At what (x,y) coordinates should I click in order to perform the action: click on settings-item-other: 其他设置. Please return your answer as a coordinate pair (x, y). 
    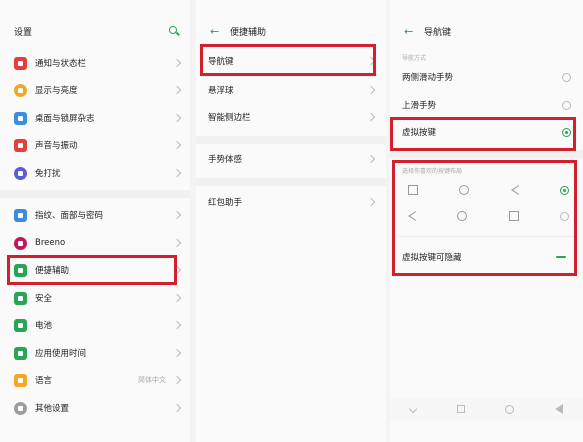
    Looking at the image, I should click on (95, 408).